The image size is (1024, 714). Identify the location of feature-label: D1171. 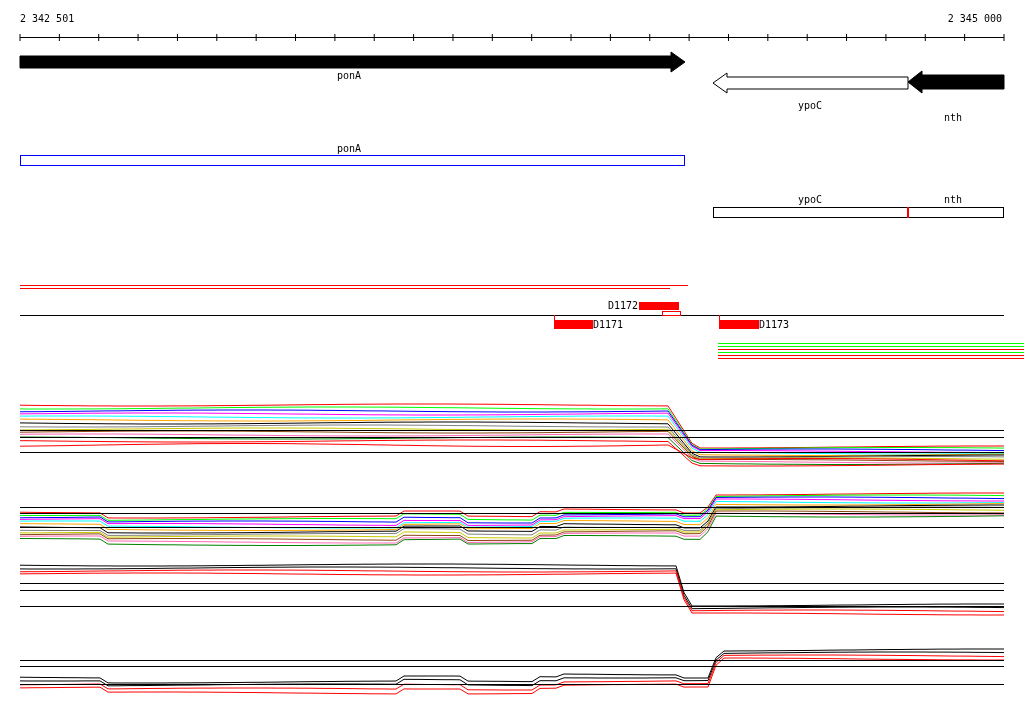
(608, 324).